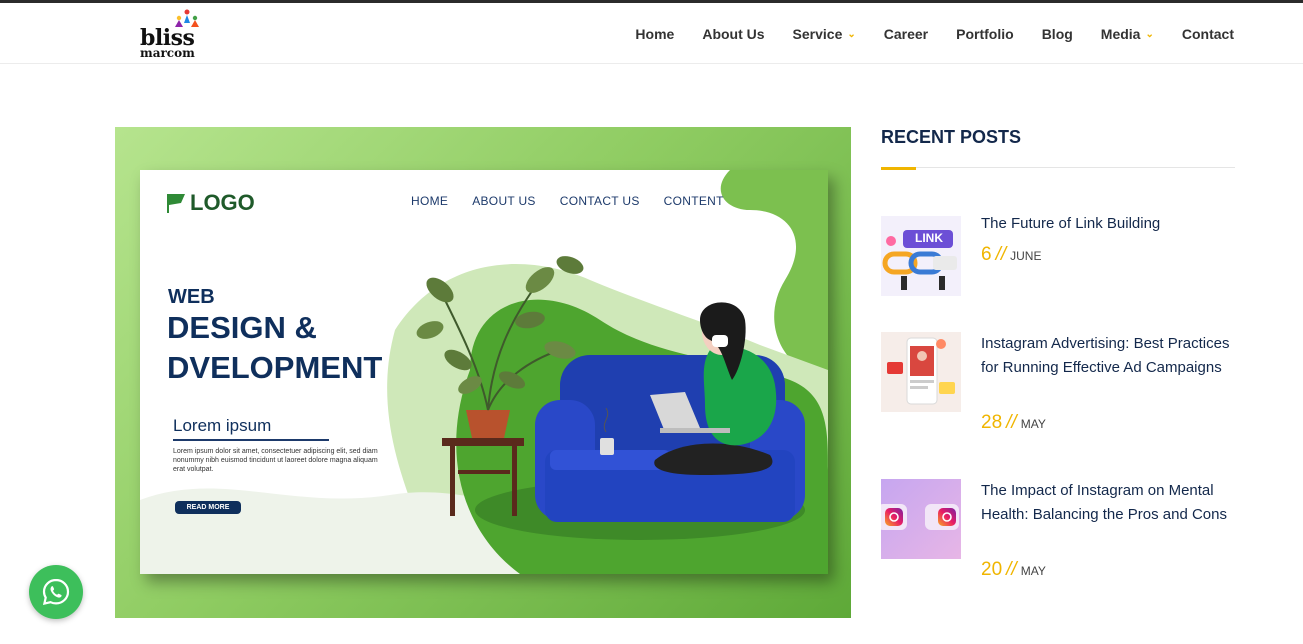 The width and height of the screenshot is (1303, 644). I want to click on link-illustration, so click(921, 256).